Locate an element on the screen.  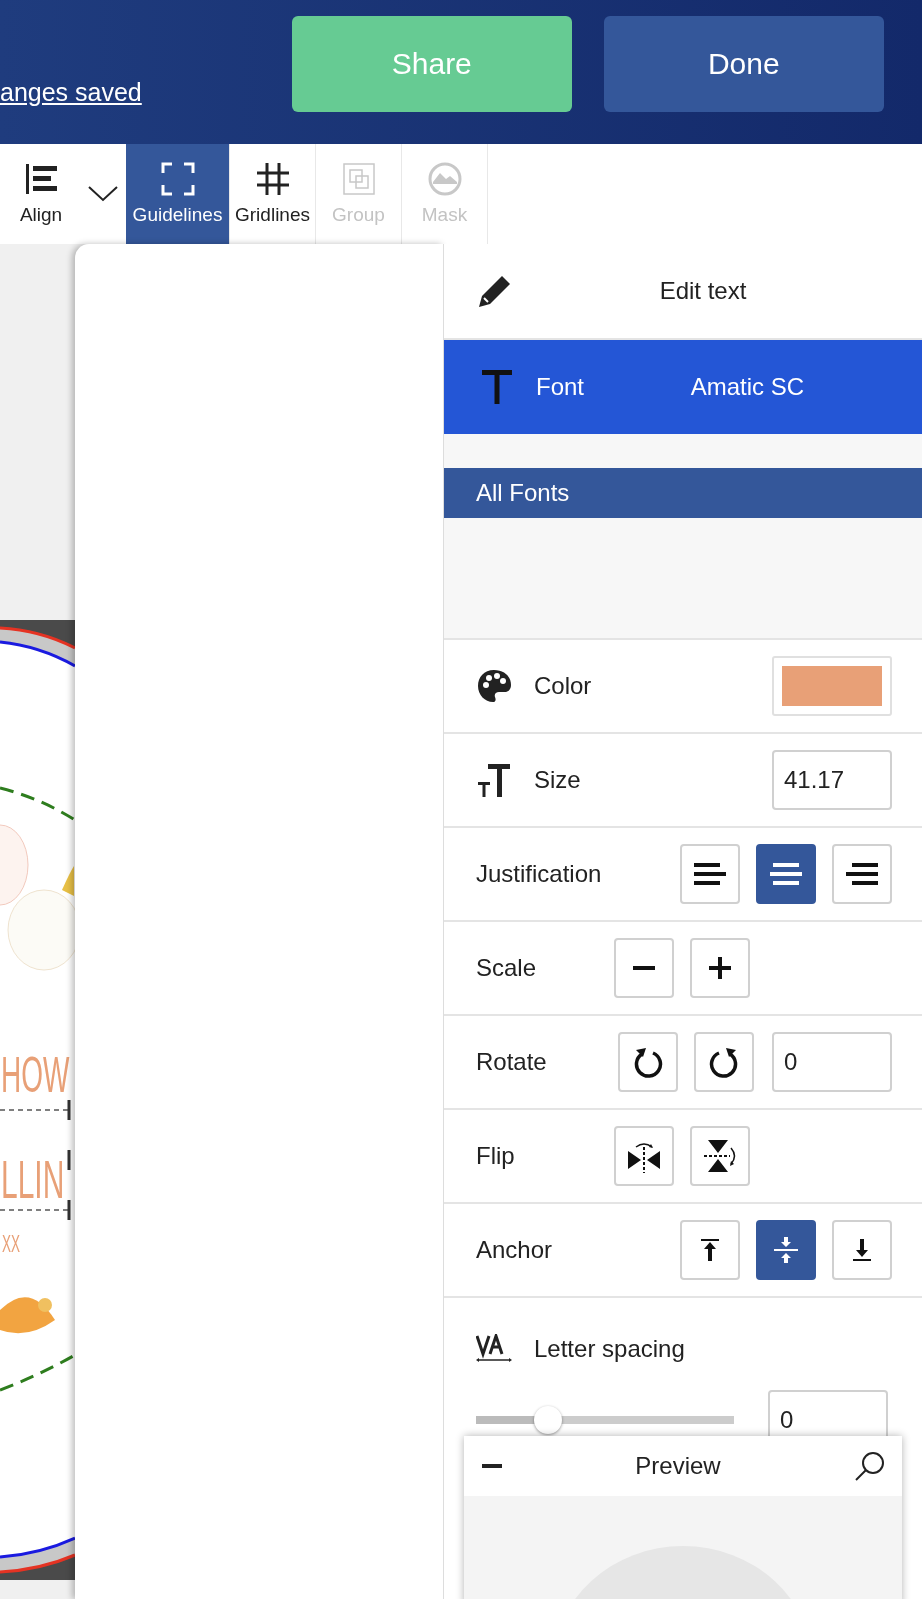
letter-spacing-icon is located at coordinates (494, 1349).